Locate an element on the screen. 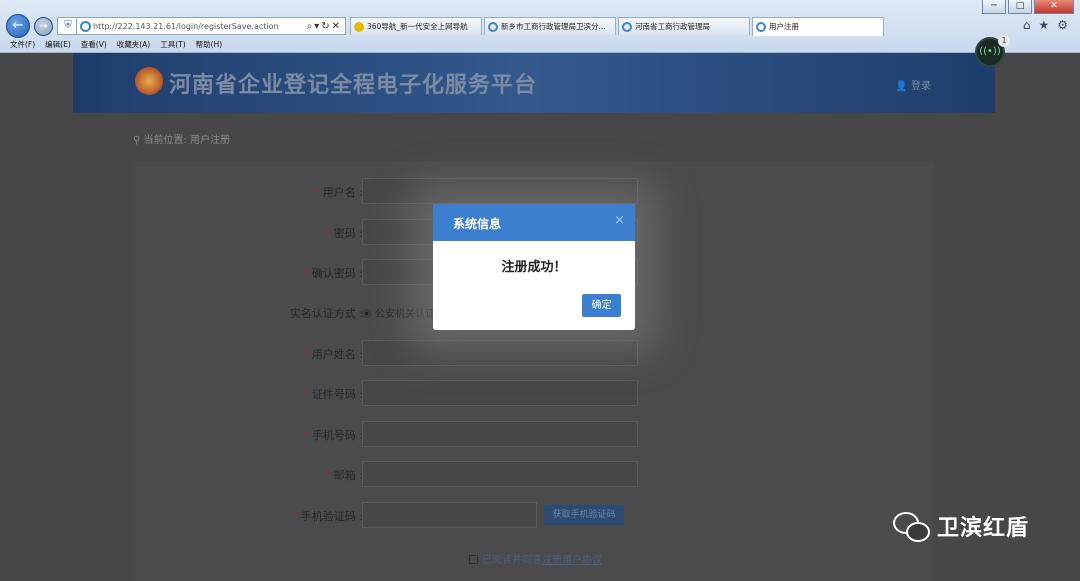  real-name-input is located at coordinates (500, 353).